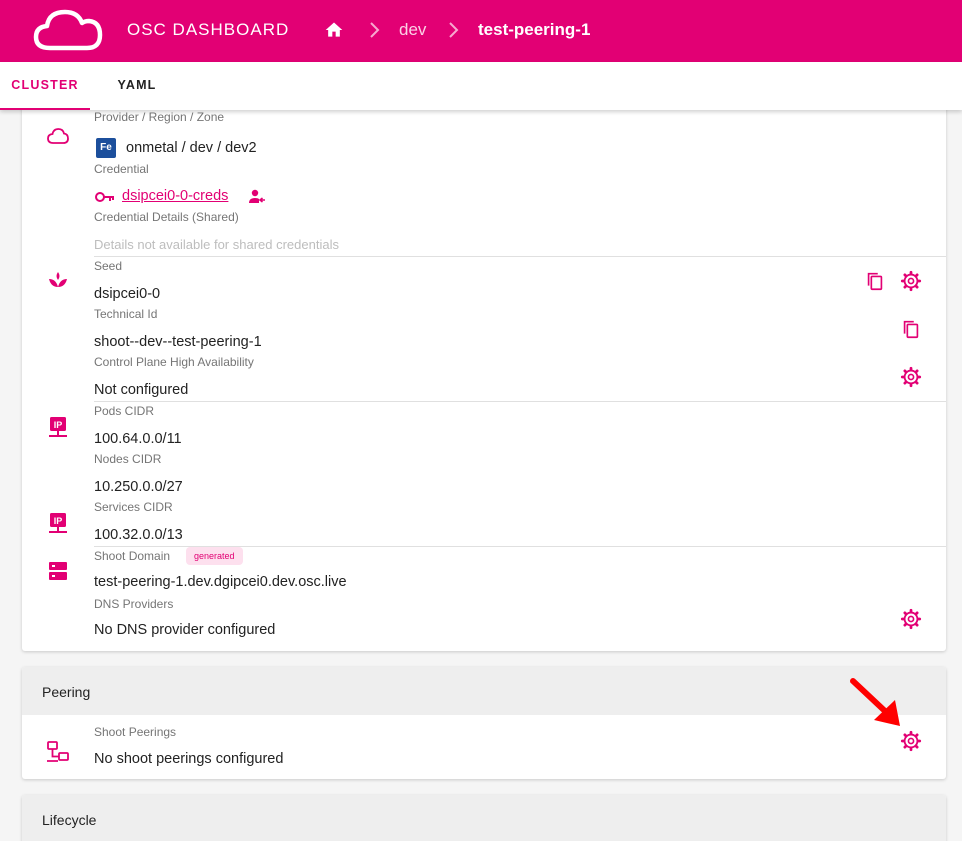 The image size is (962, 841). Describe the element at coordinates (166, 217) in the screenshot. I see `credential-details-label: Credential Details (Shared)` at that location.